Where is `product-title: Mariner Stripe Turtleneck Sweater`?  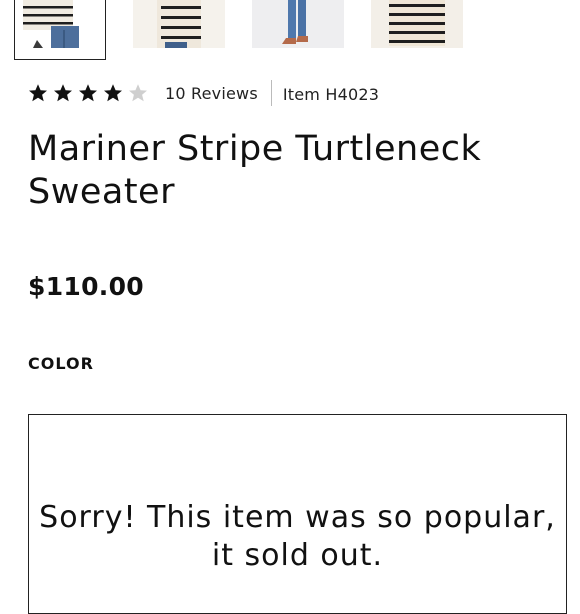 product-title: Mariner Stripe Turtleneck Sweater is located at coordinates (255, 170).